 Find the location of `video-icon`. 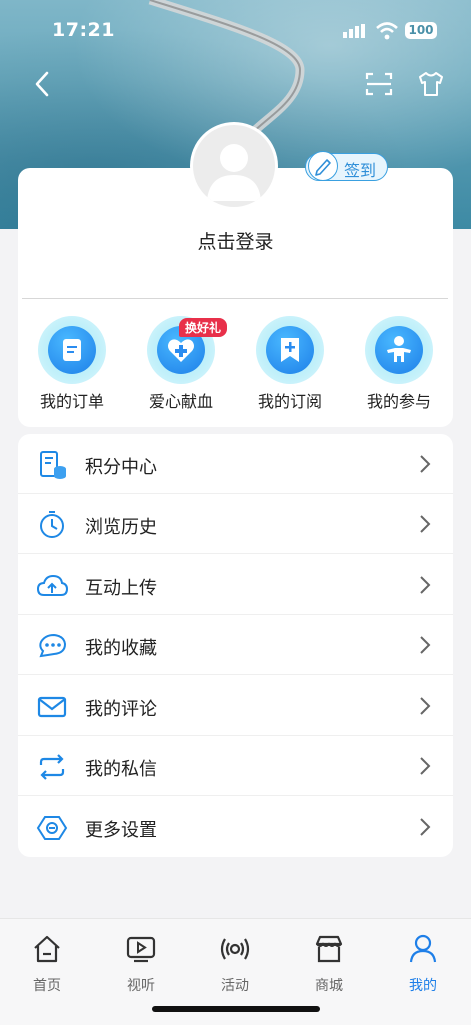

video-icon is located at coordinates (141, 949).